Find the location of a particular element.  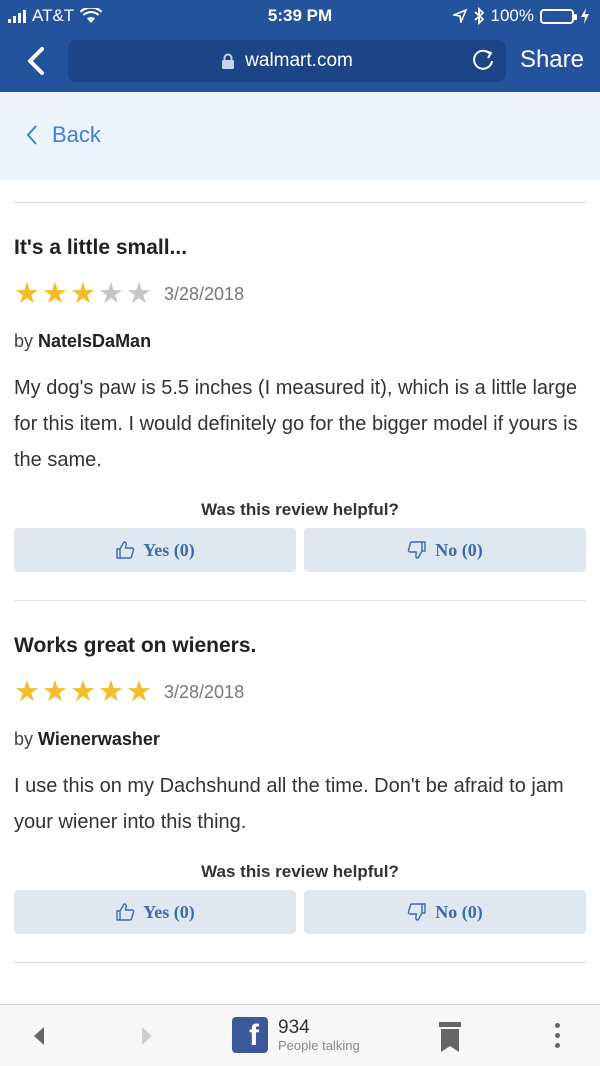

review-byline: by NateIsDaMan is located at coordinates (300, 341).